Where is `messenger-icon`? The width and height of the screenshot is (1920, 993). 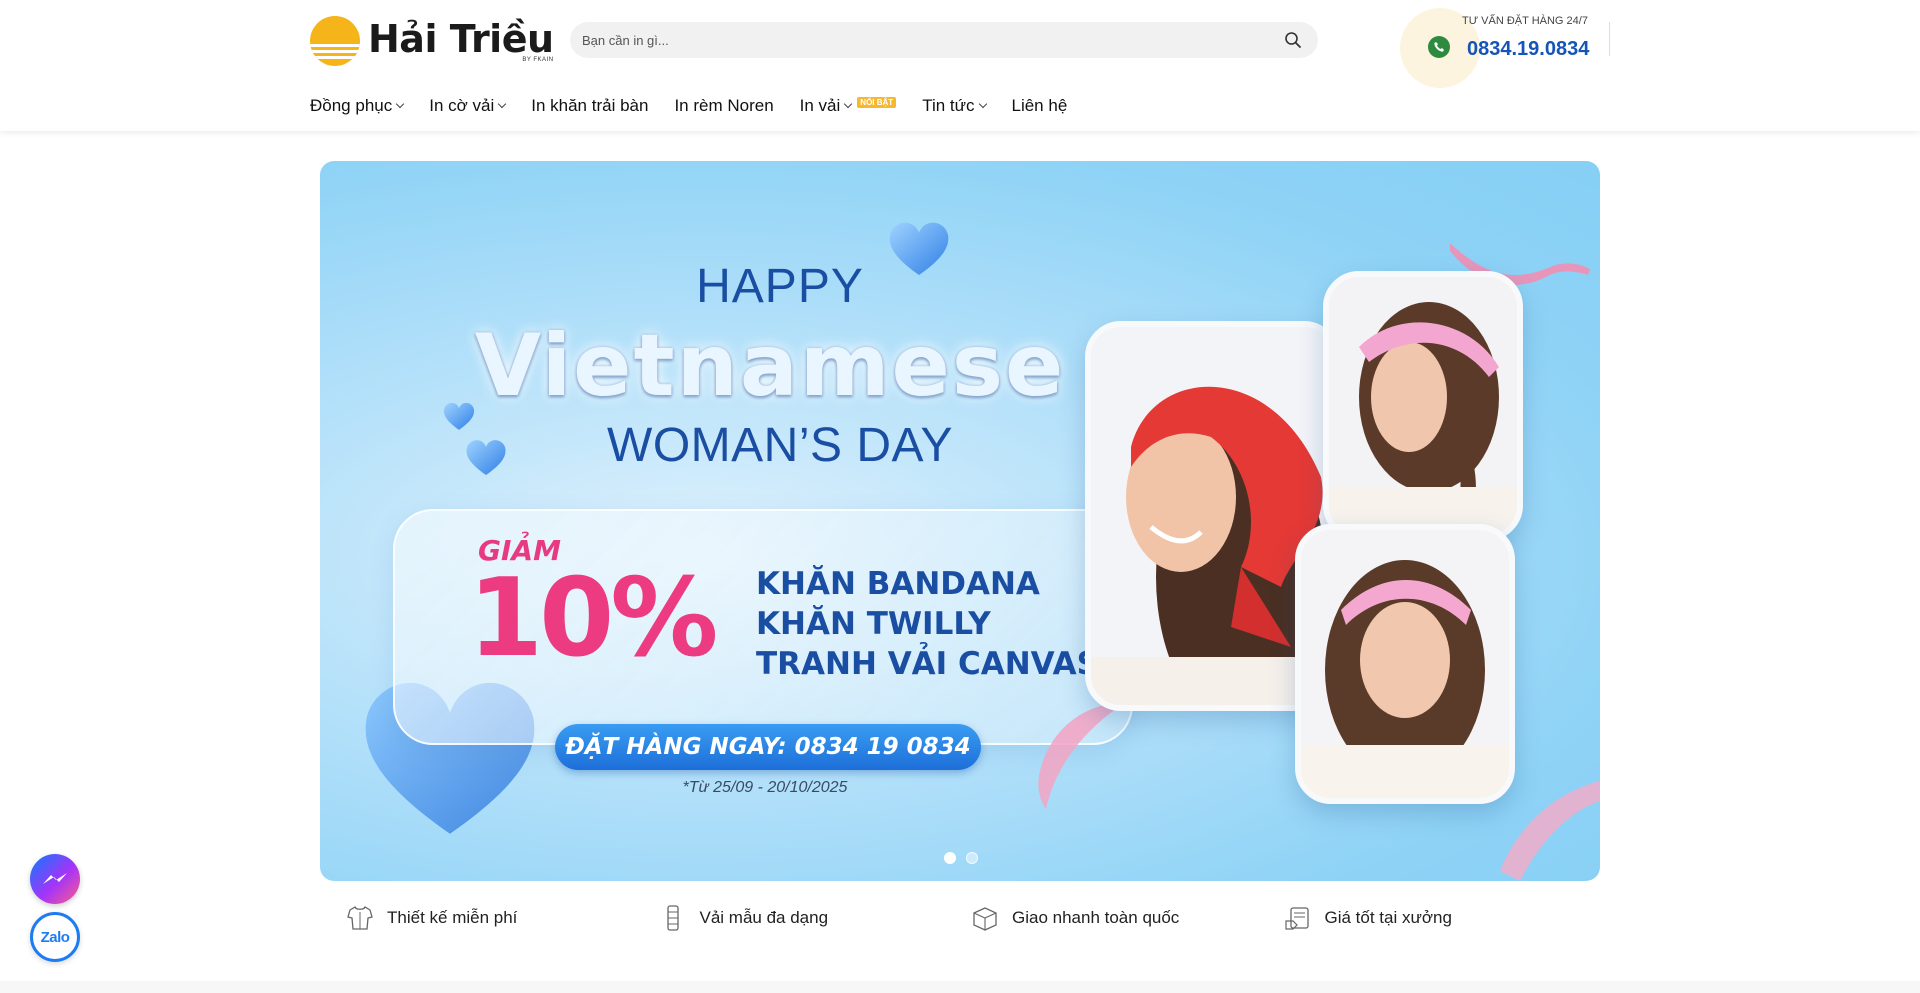
messenger-icon is located at coordinates (55, 878).